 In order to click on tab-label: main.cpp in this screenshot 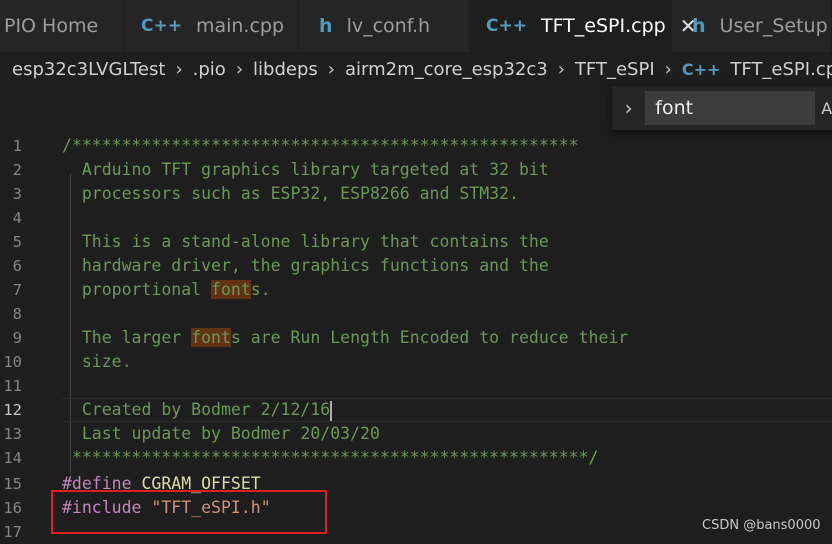, I will do `click(240, 26)`.